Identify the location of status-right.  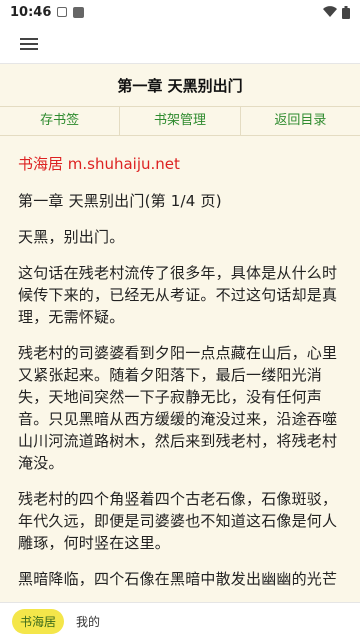
(336, 12).